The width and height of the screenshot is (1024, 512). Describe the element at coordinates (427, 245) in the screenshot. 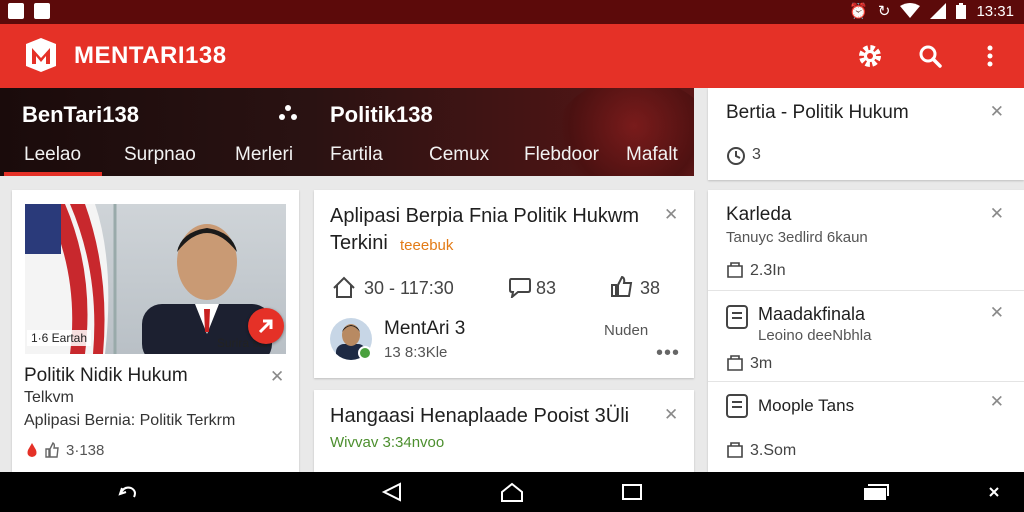

I see `article-tag: teeebuk` at that location.